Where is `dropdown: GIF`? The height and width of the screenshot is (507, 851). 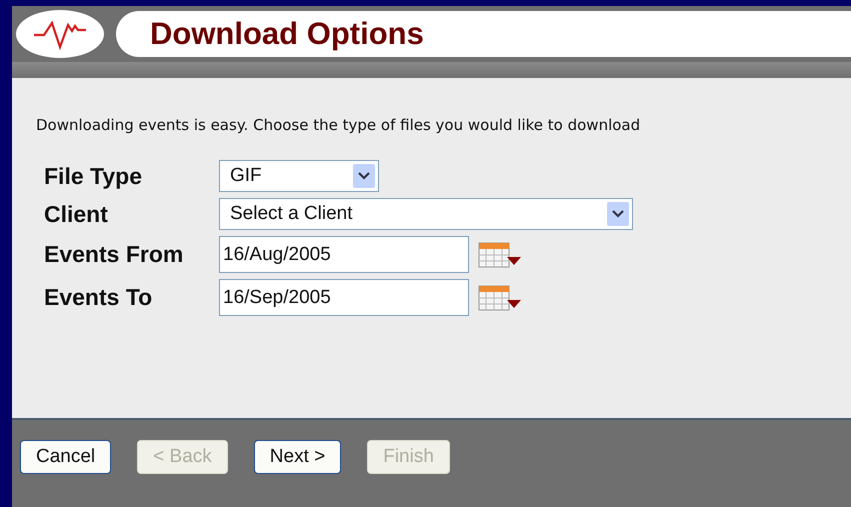 dropdown: GIF is located at coordinates (299, 176).